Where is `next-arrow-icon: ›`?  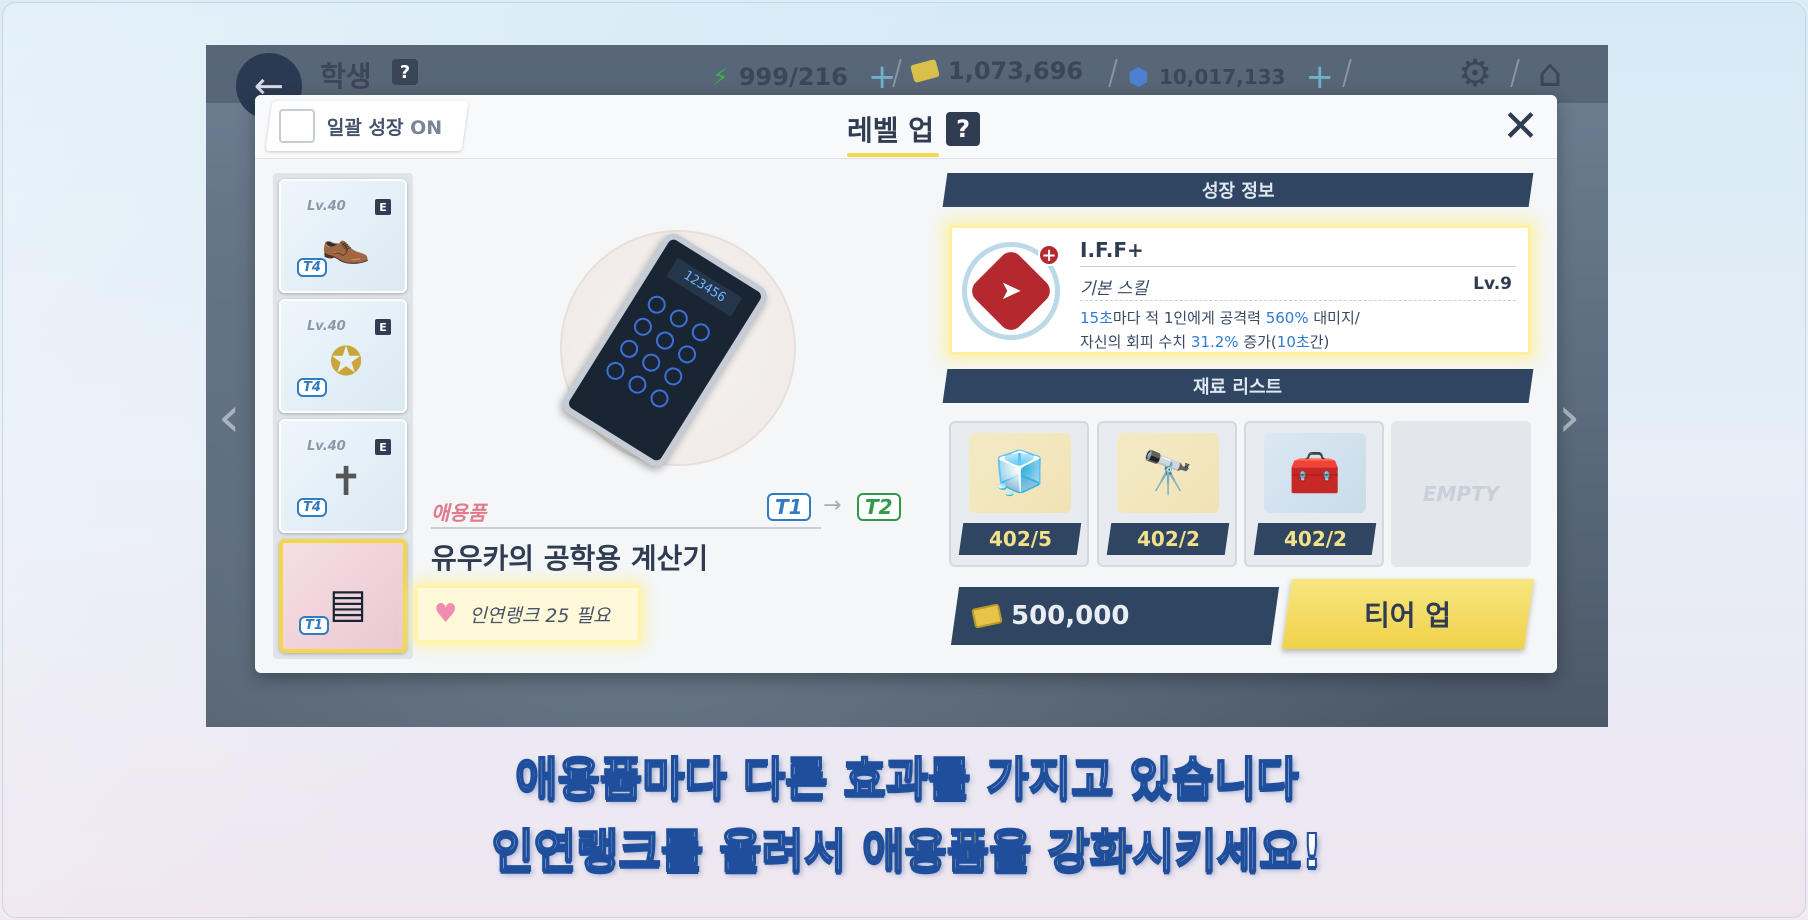 next-arrow-icon: › is located at coordinates (1569, 417).